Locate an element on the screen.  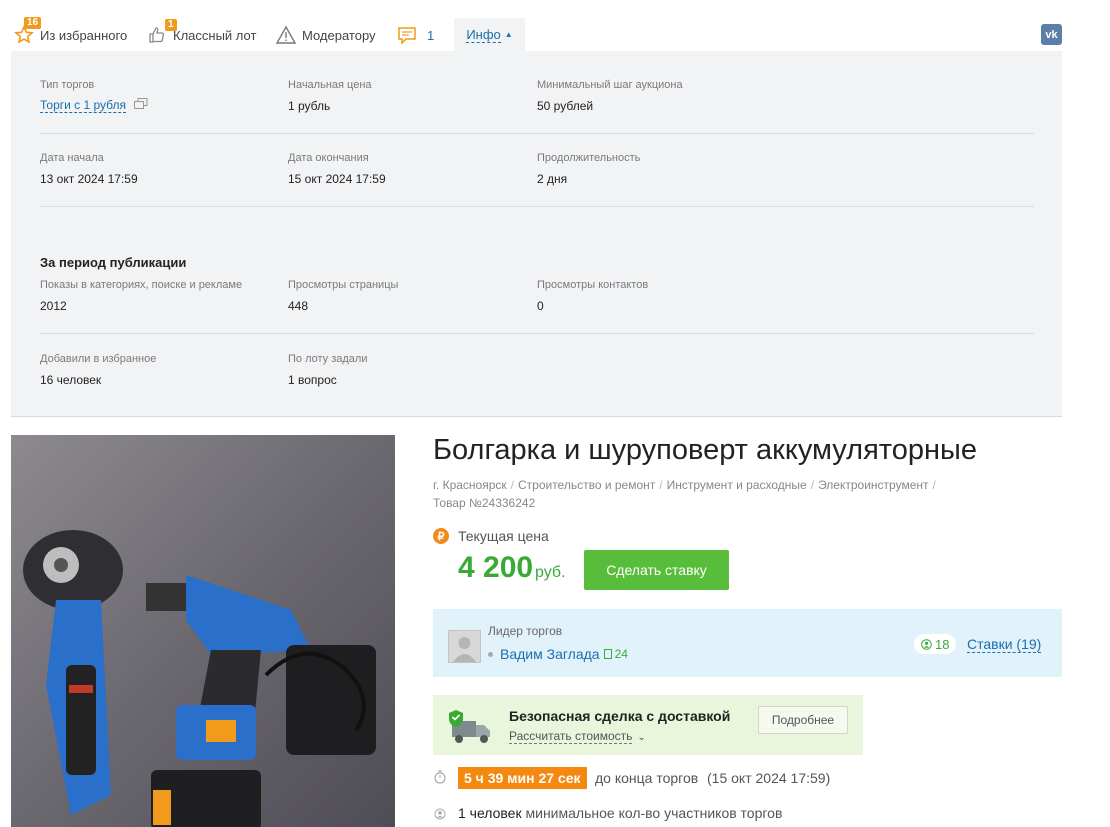
tab-favorites: 16 Из избранного is located at coordinates (71, 34).